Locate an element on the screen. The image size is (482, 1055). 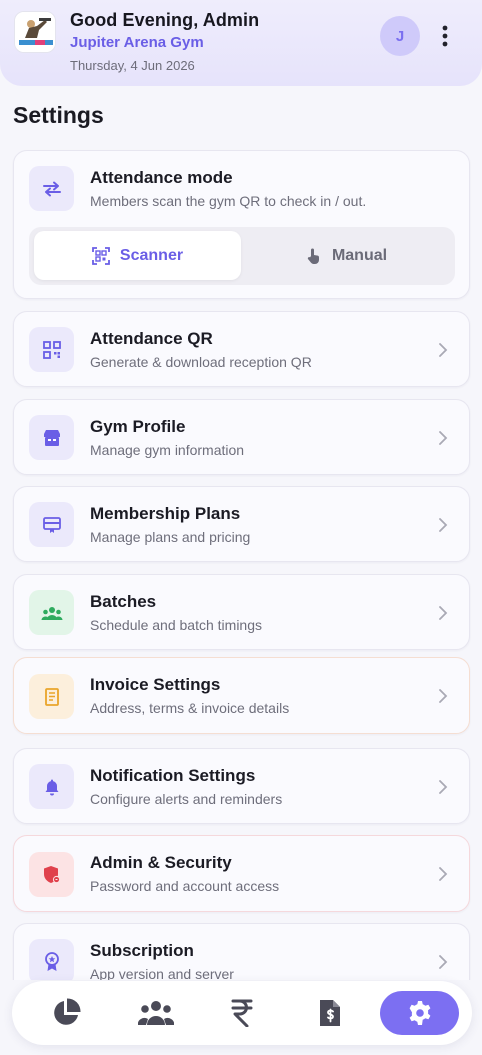
attendance-mode-title: Attendance mode is located at coordinates (161, 177).